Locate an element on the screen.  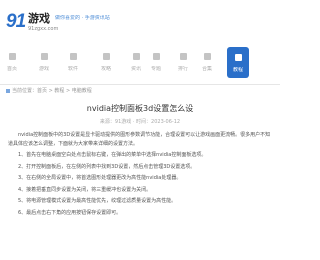
nav-item-label: 攻略 is located at coordinates (105, 69).